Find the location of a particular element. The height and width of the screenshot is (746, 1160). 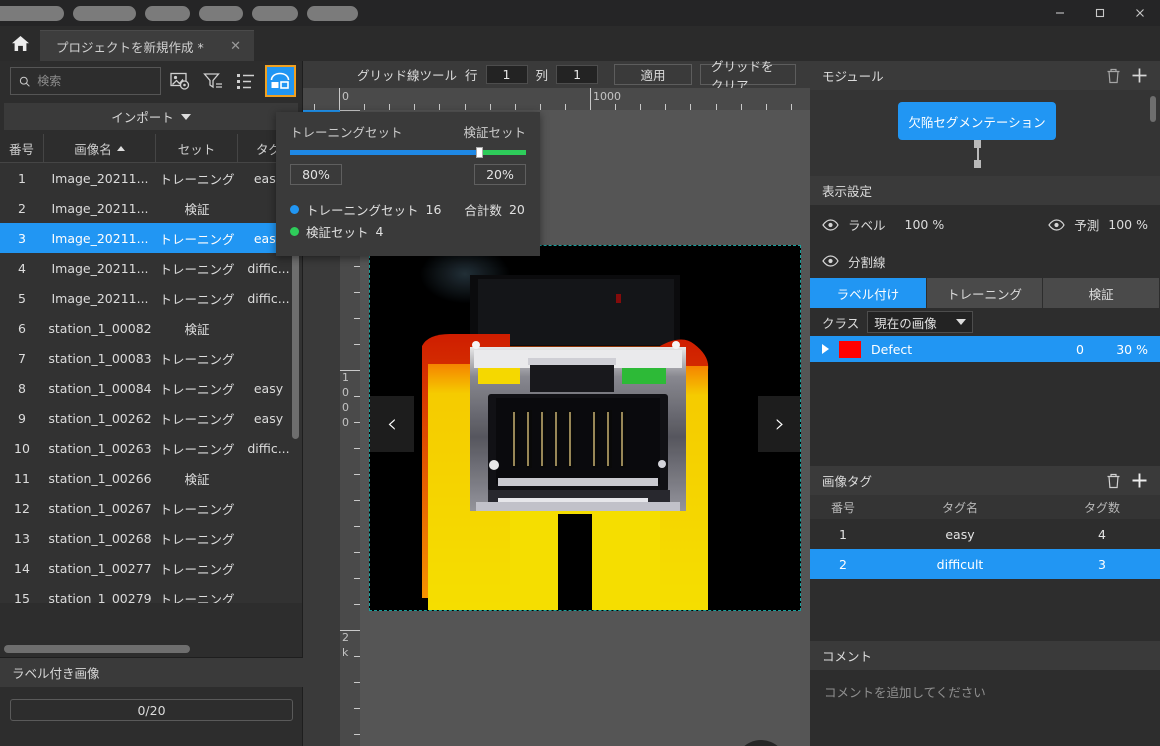

table-row: 9 station_1_00262 トレーニング easy is located at coordinates (151, 418).